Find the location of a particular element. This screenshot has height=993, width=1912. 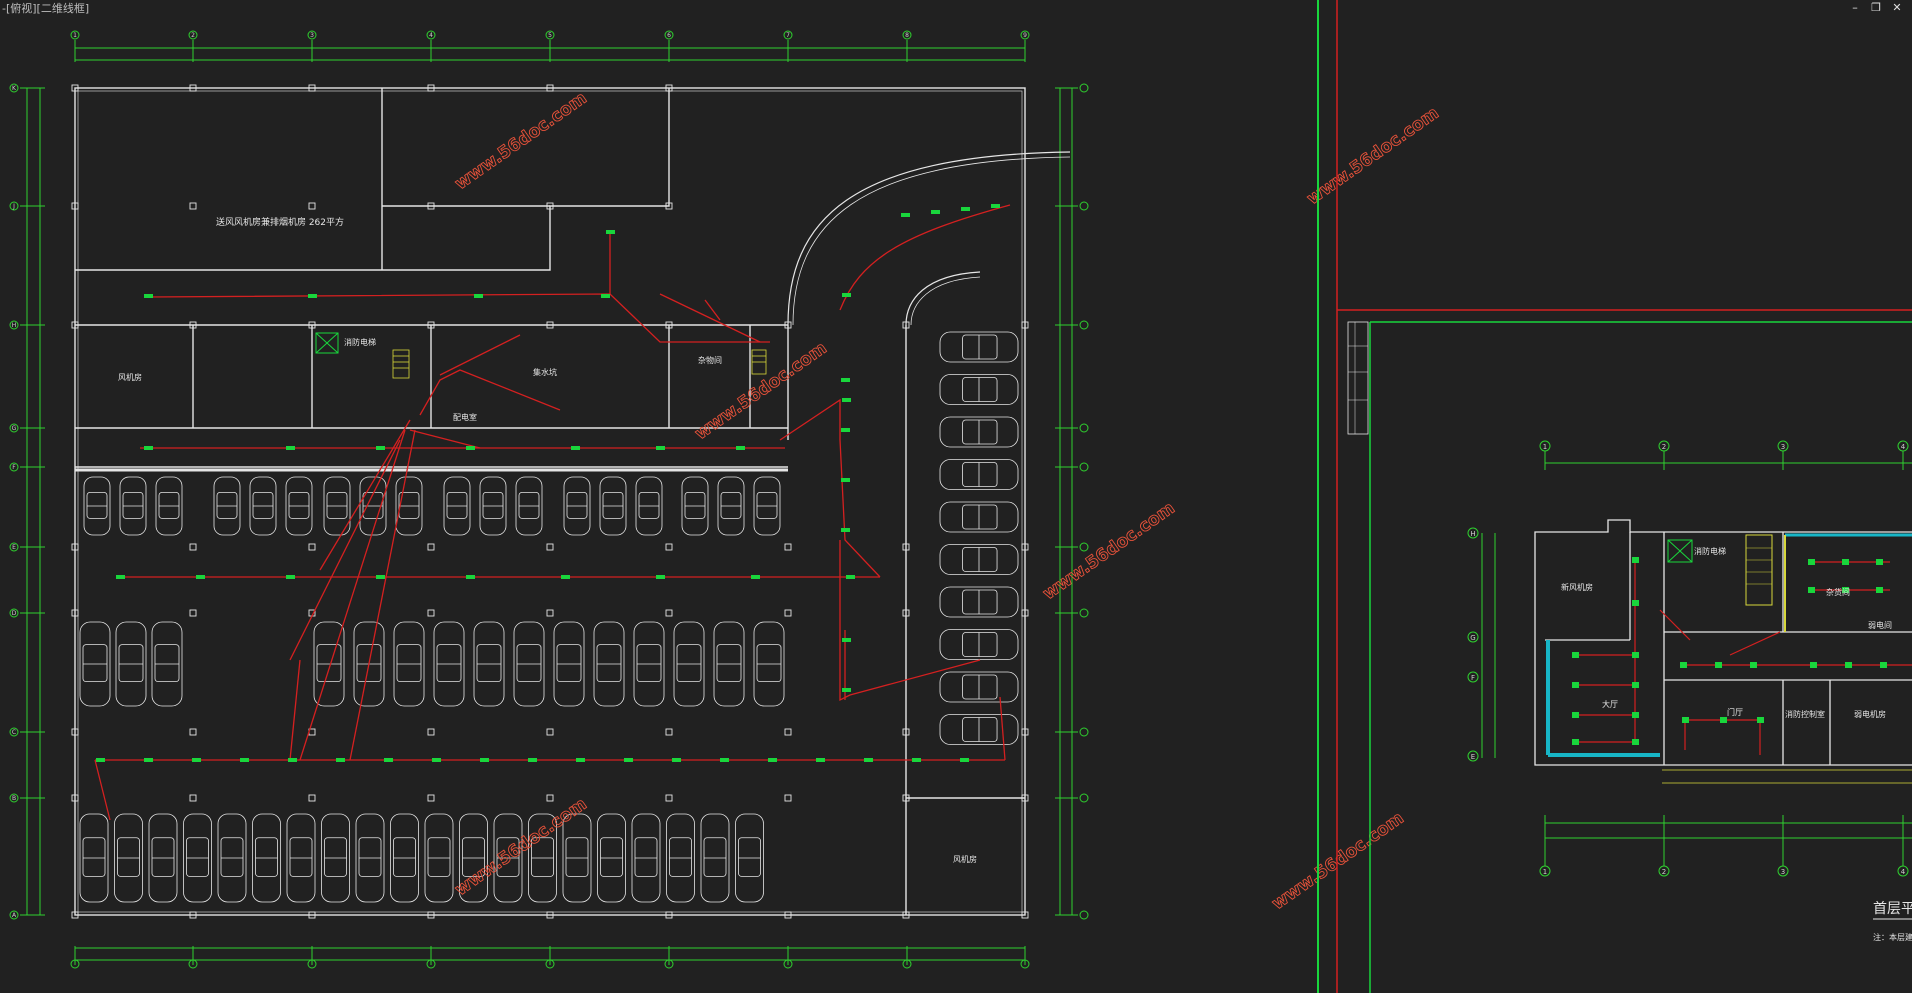

grid-label-row: J is located at coordinates (13, 206).